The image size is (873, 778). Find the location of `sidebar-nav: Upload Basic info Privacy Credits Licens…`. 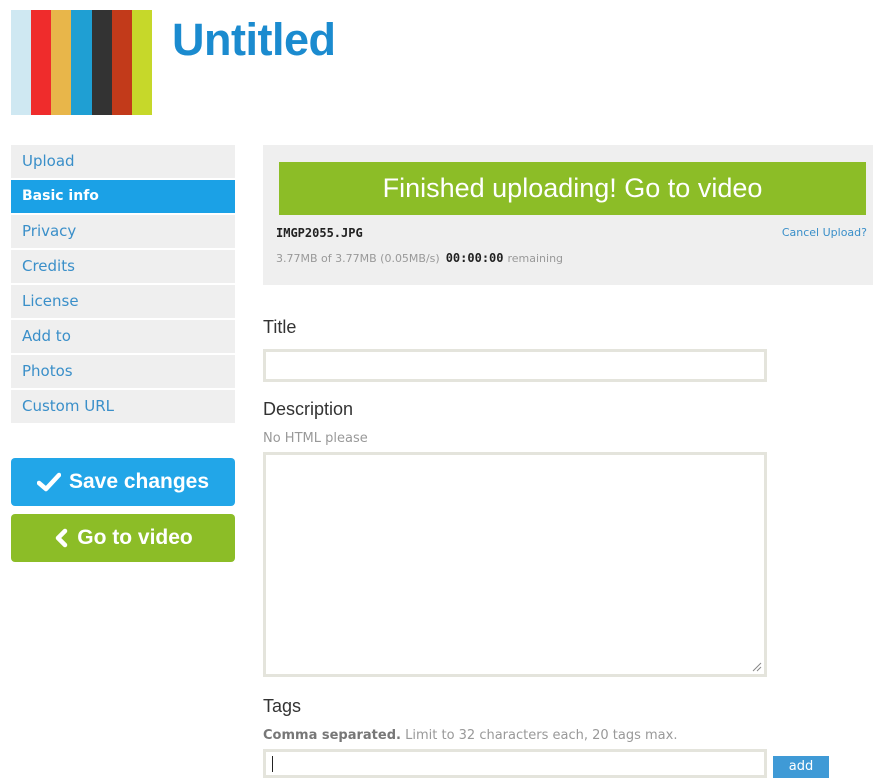

sidebar-nav: Upload Basic info Privacy Credits Licens… is located at coordinates (123, 285).